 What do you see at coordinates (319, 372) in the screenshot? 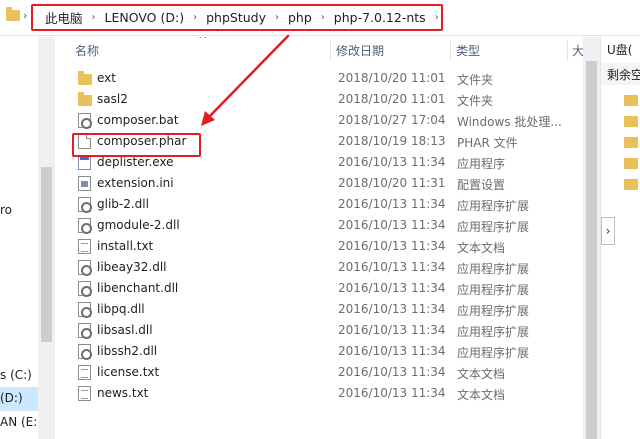
I see `file-row: license.txt 2016/10/13 11:34 文本文档` at bounding box center [319, 372].